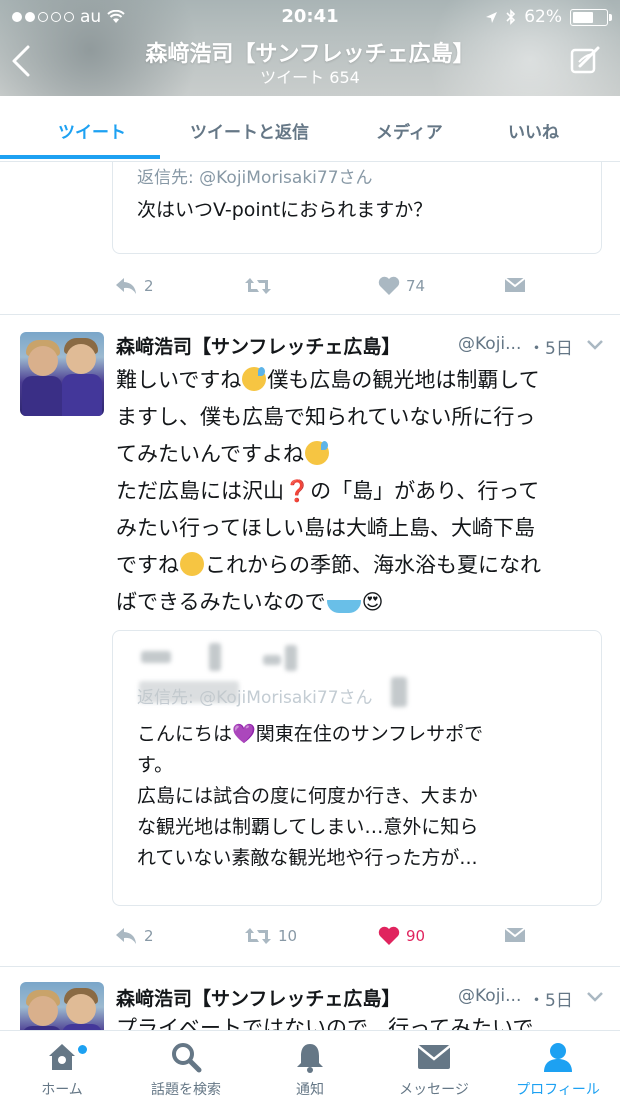  I want to click on tab-tweets: ツイート, so click(92, 130).